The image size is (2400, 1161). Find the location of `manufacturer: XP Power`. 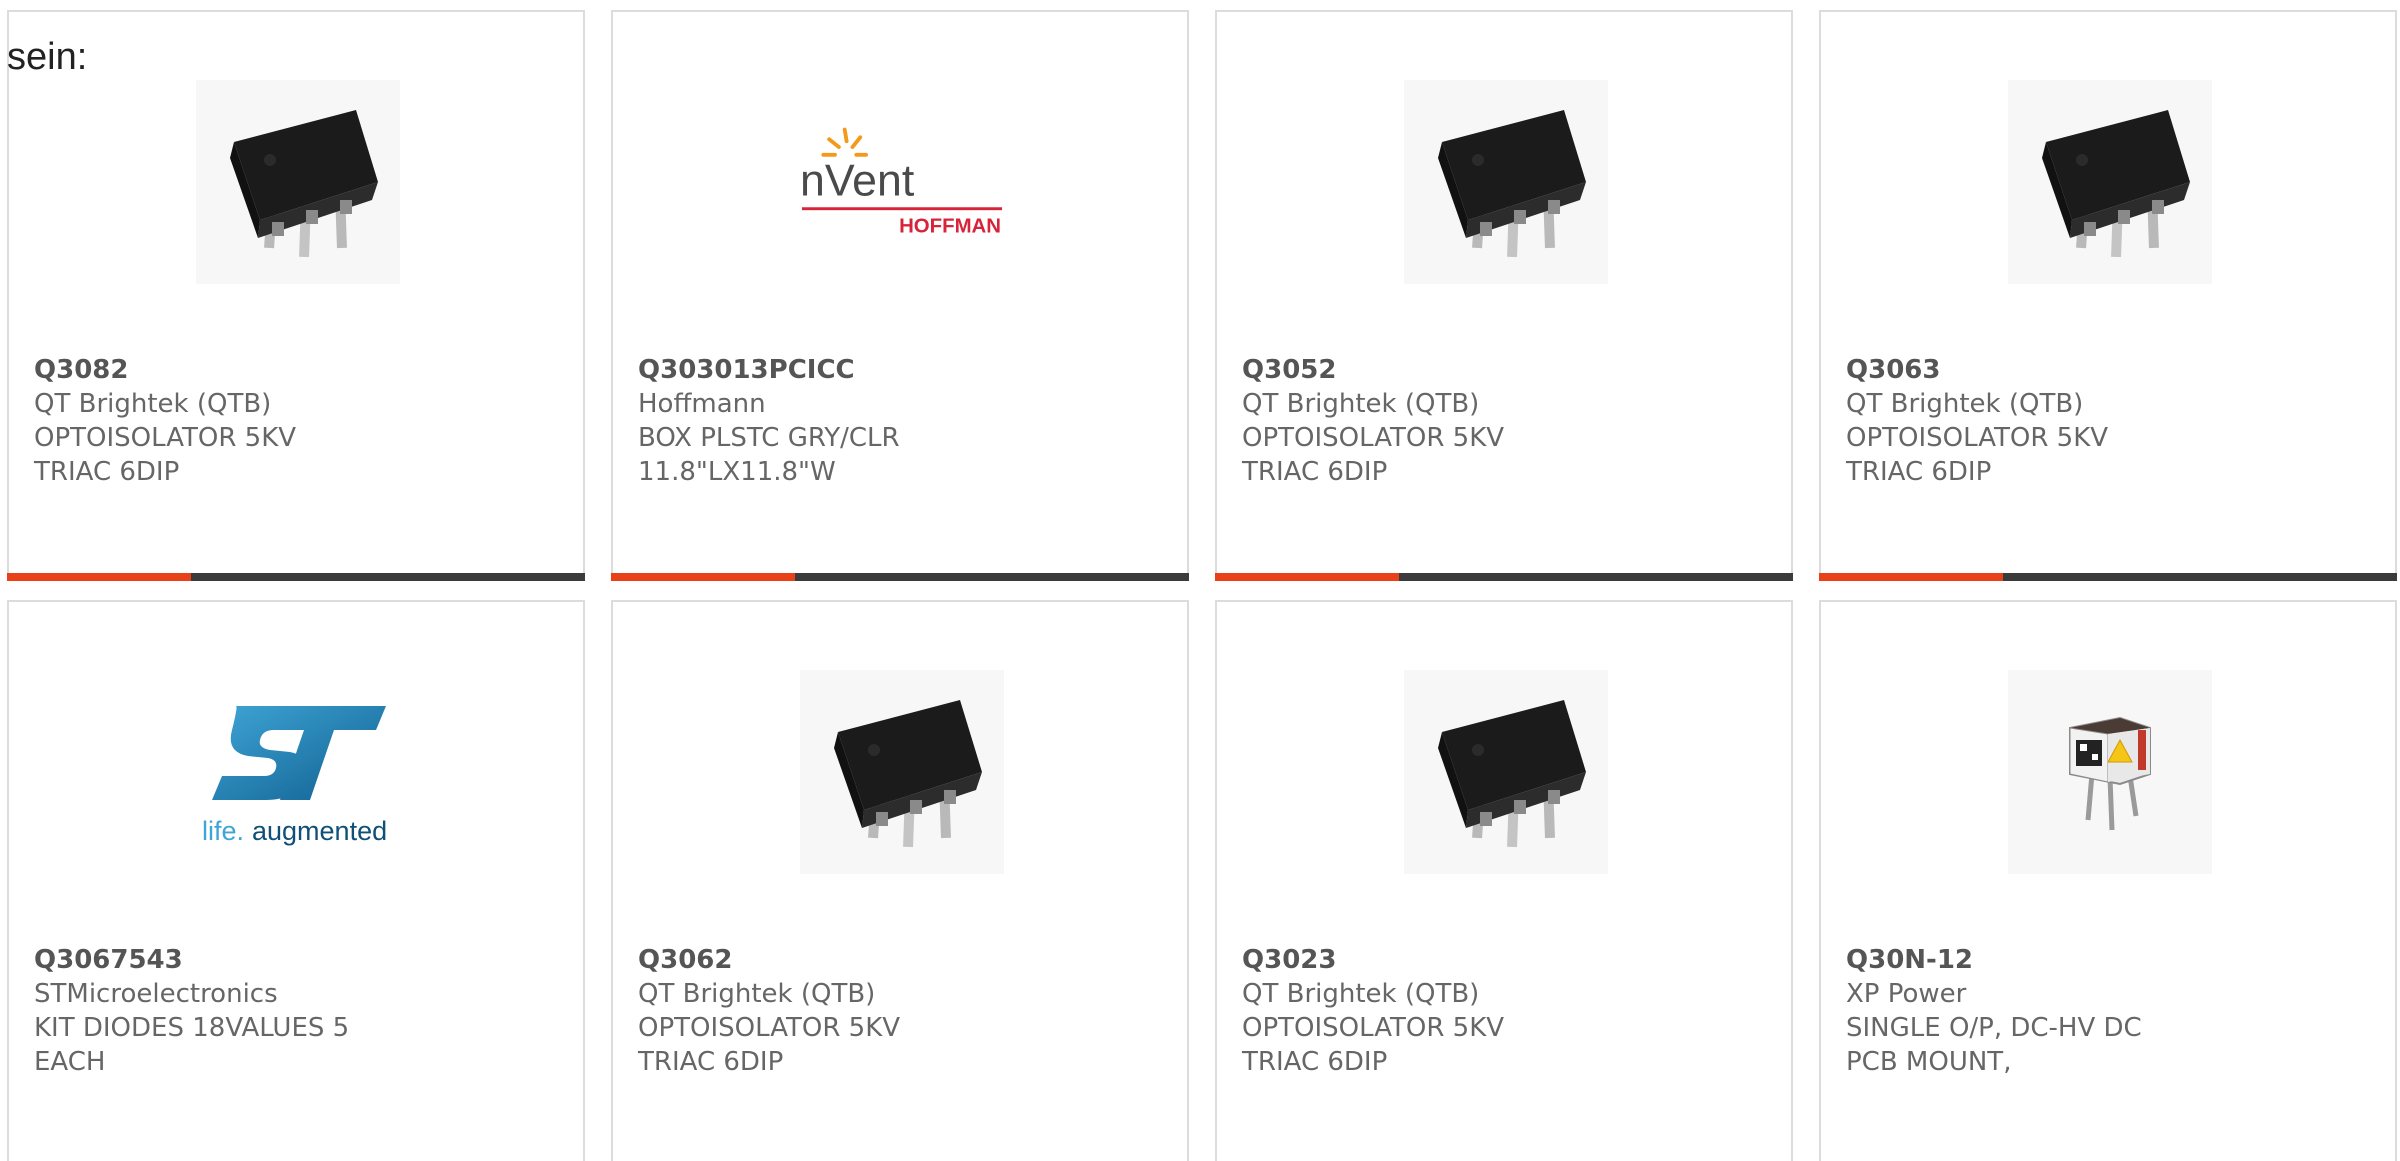

manufacturer: XP Power is located at coordinates (1906, 994).